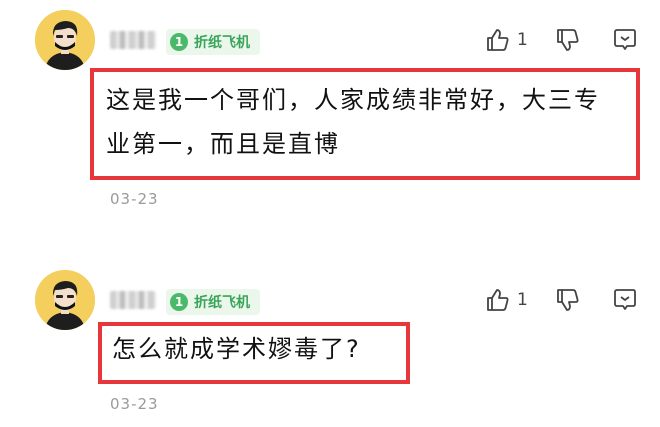 Image resolution: width=660 pixels, height=427 pixels. Describe the element at coordinates (236, 349) in the screenshot. I see `comment-text: 怎么就成学术嫪毒了?` at that location.